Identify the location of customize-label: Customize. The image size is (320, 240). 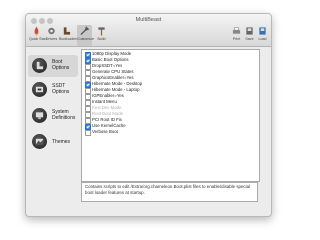
(85, 39).